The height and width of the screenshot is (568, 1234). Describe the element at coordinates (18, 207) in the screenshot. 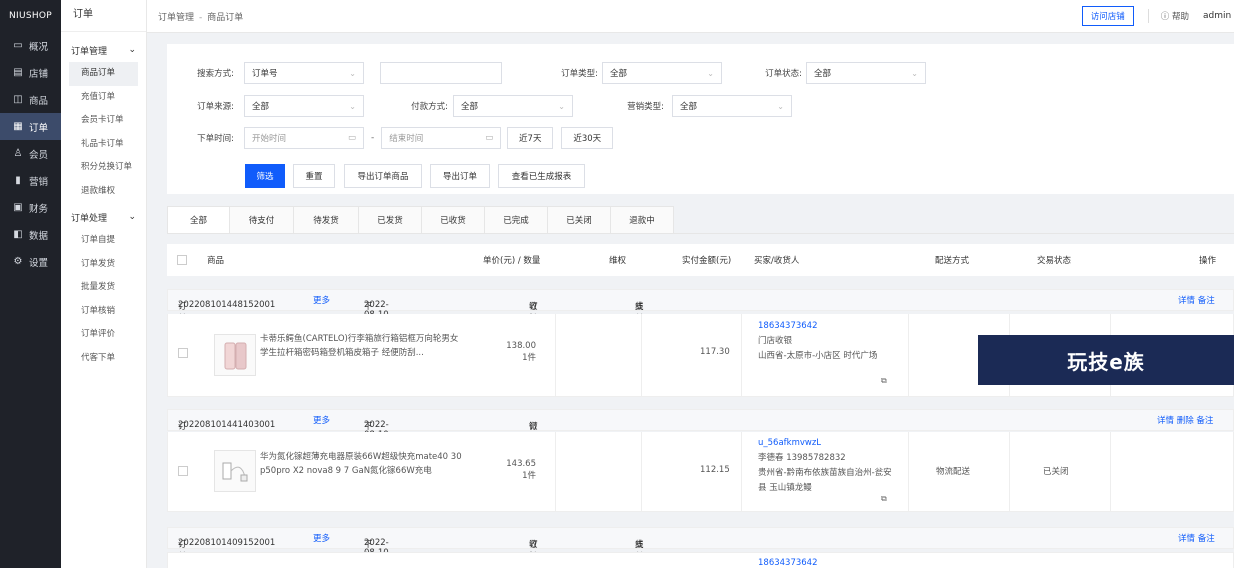

I see `finance-icon: ▣` at that location.